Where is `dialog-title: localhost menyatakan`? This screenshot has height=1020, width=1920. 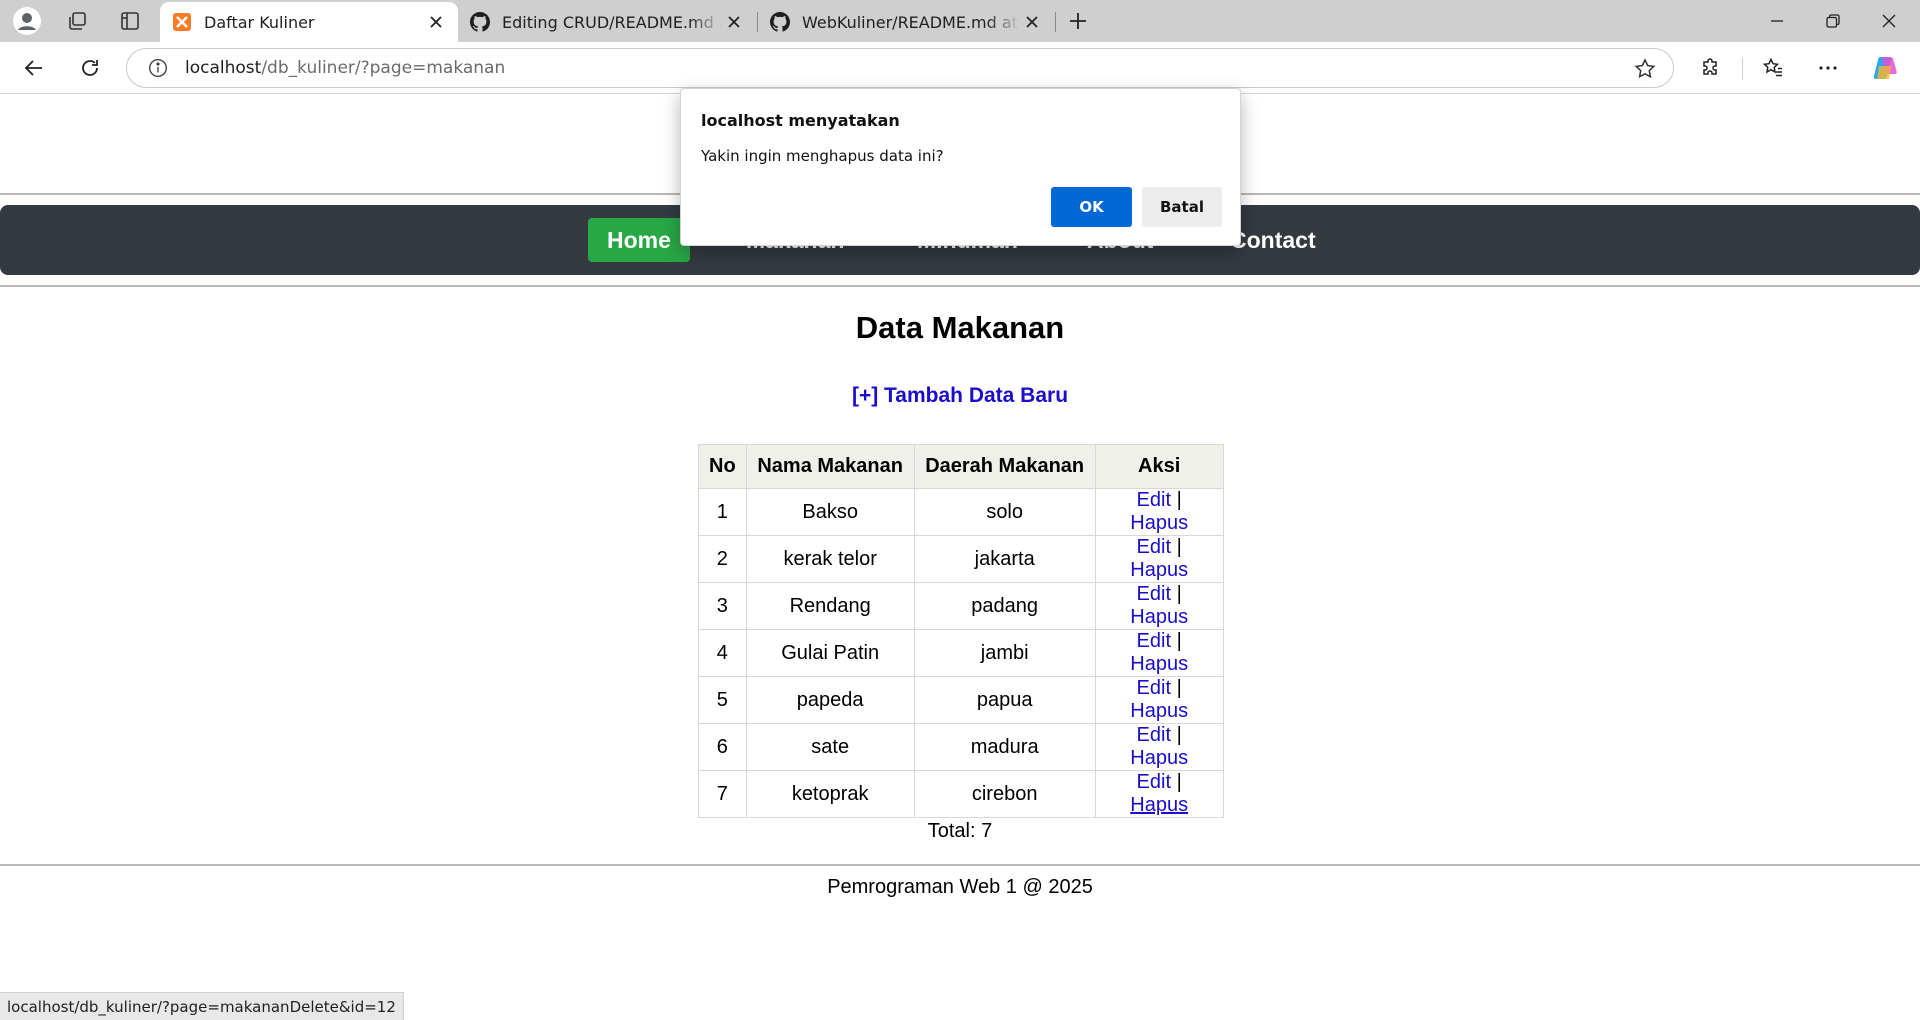
dialog-title: localhost menyatakan is located at coordinates (800, 120).